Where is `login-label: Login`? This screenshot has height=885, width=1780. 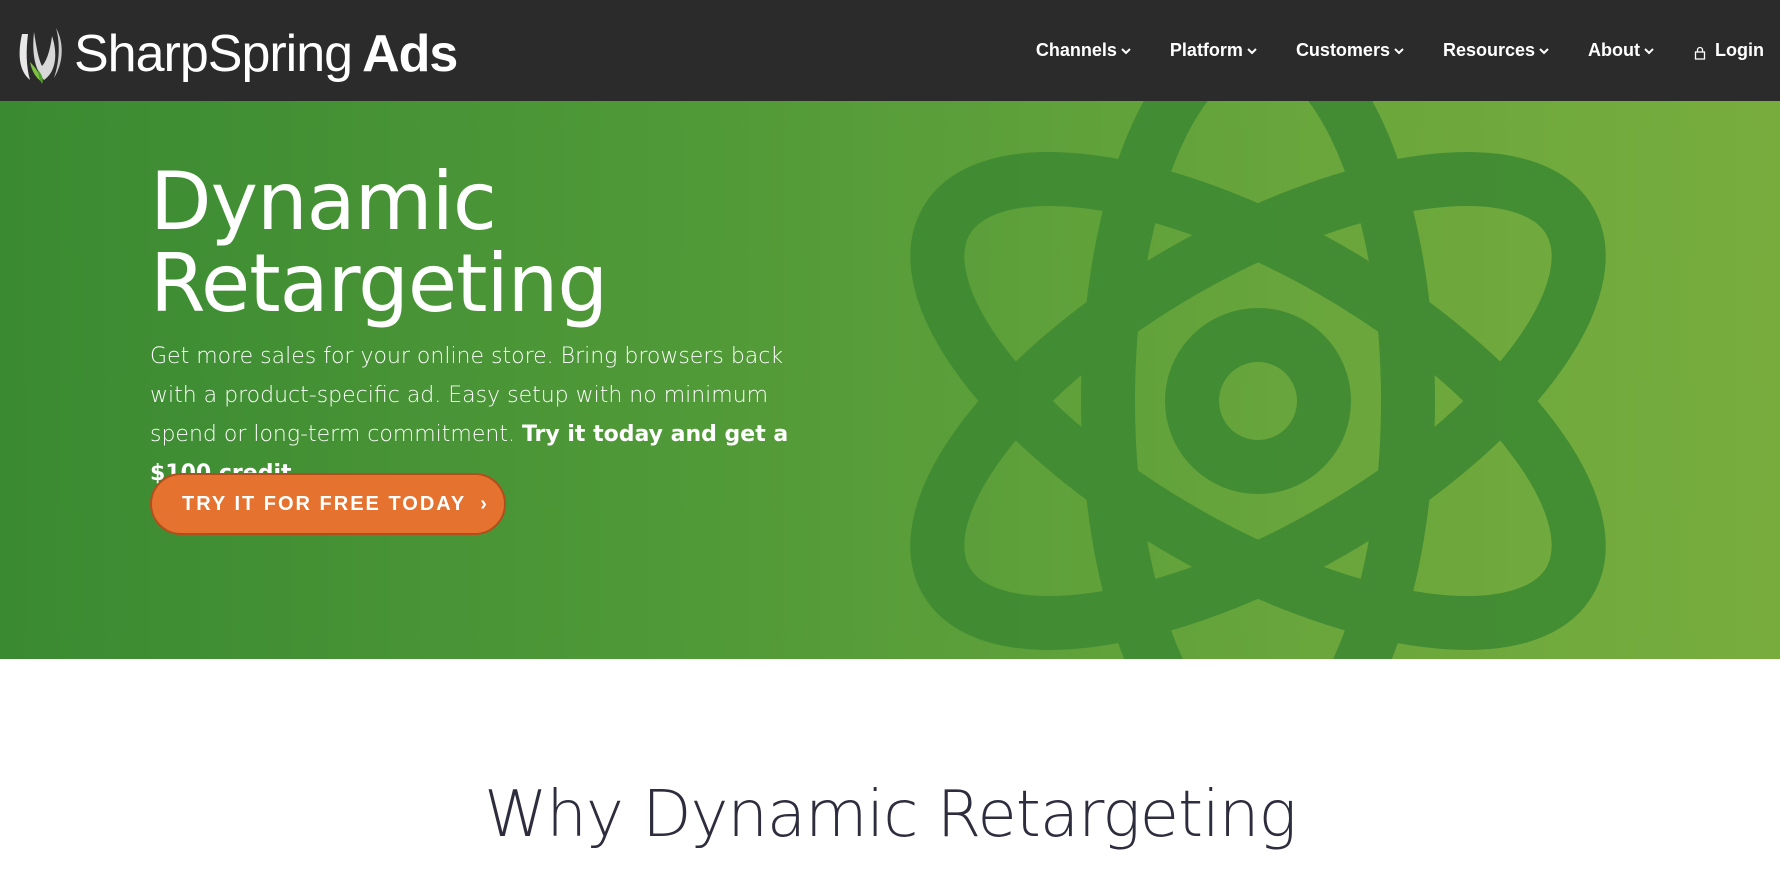
login-label: Login is located at coordinates (1739, 50).